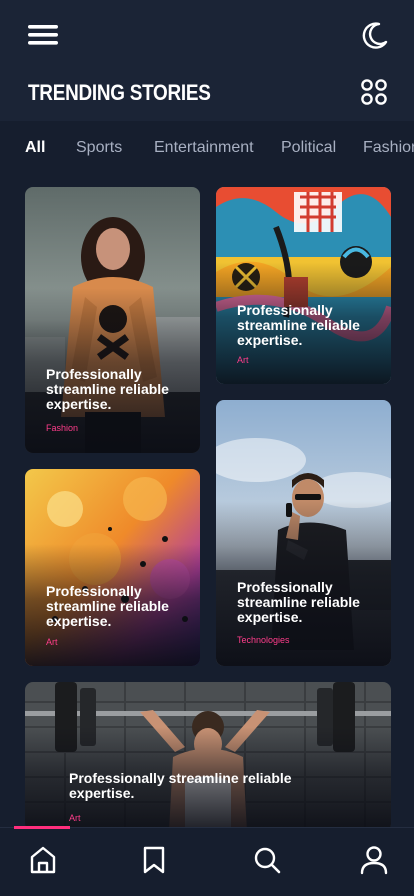 The width and height of the screenshot is (414, 896). I want to click on tab-fashion: Fashion, so click(388, 148).